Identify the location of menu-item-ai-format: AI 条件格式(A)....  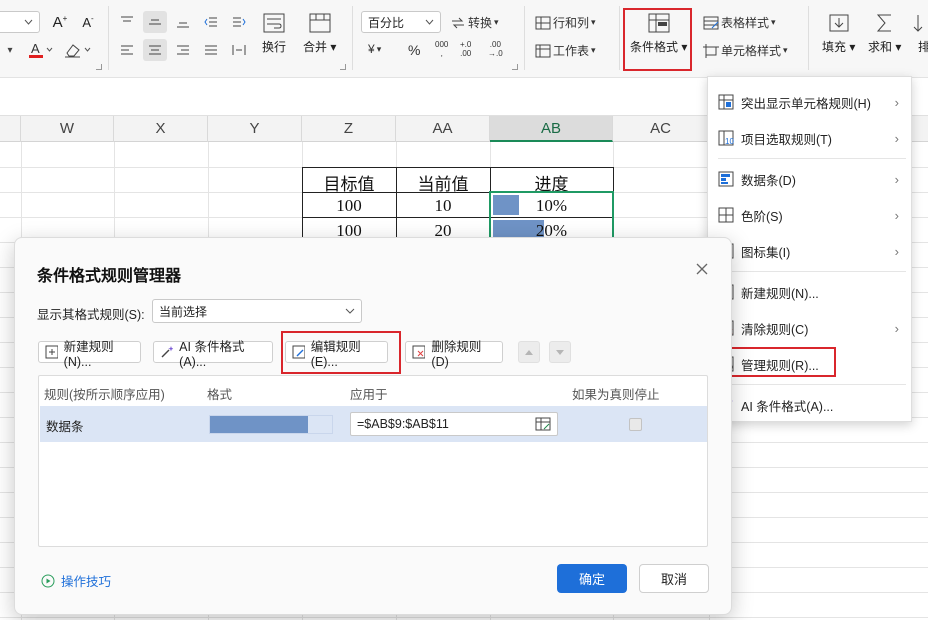
(810, 405).